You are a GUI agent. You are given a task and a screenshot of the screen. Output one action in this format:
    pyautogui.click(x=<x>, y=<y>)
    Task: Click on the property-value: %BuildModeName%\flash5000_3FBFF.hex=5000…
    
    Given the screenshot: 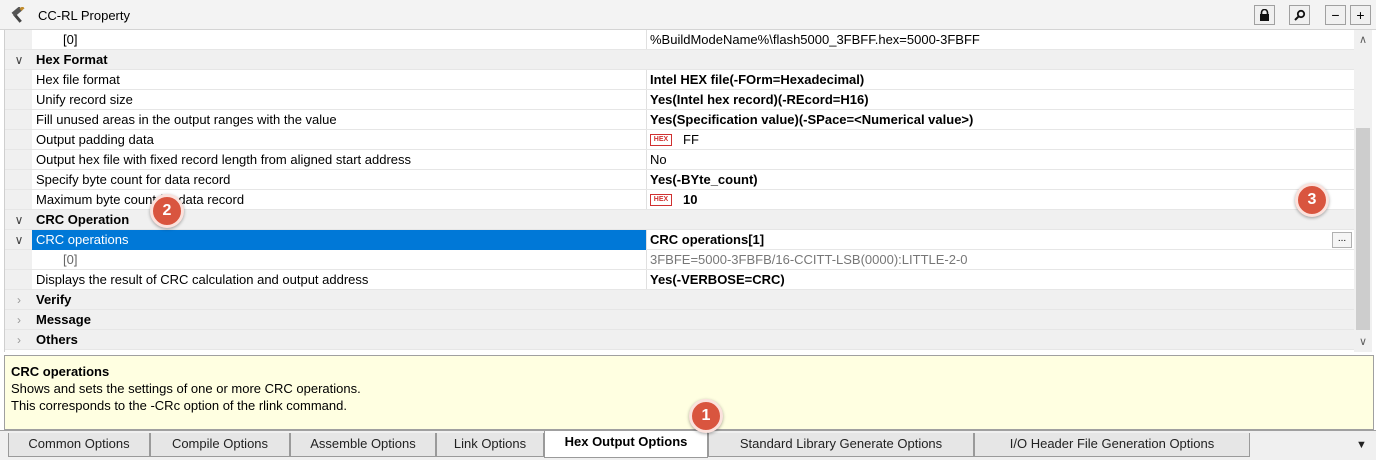 What is the action you would take?
    pyautogui.click(x=815, y=39)
    